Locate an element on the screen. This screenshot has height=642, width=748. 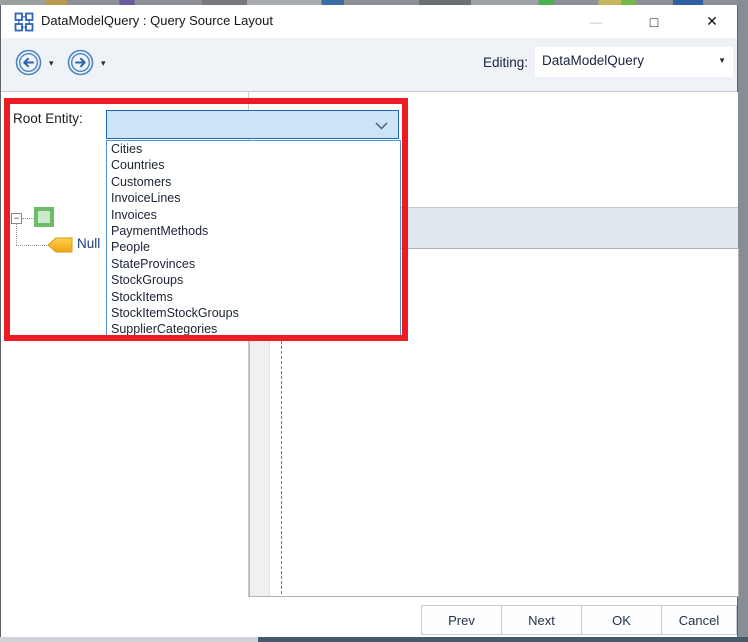
editing-label: Editing: is located at coordinates (506, 62).